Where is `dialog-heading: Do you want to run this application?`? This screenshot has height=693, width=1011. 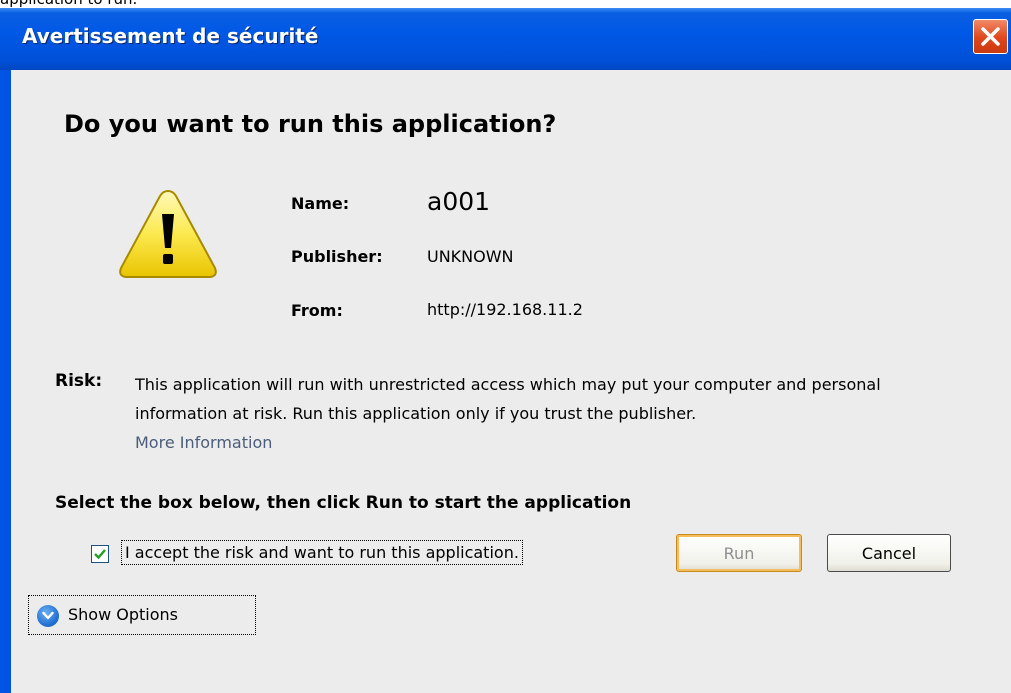 dialog-heading: Do you want to run this application? is located at coordinates (310, 124).